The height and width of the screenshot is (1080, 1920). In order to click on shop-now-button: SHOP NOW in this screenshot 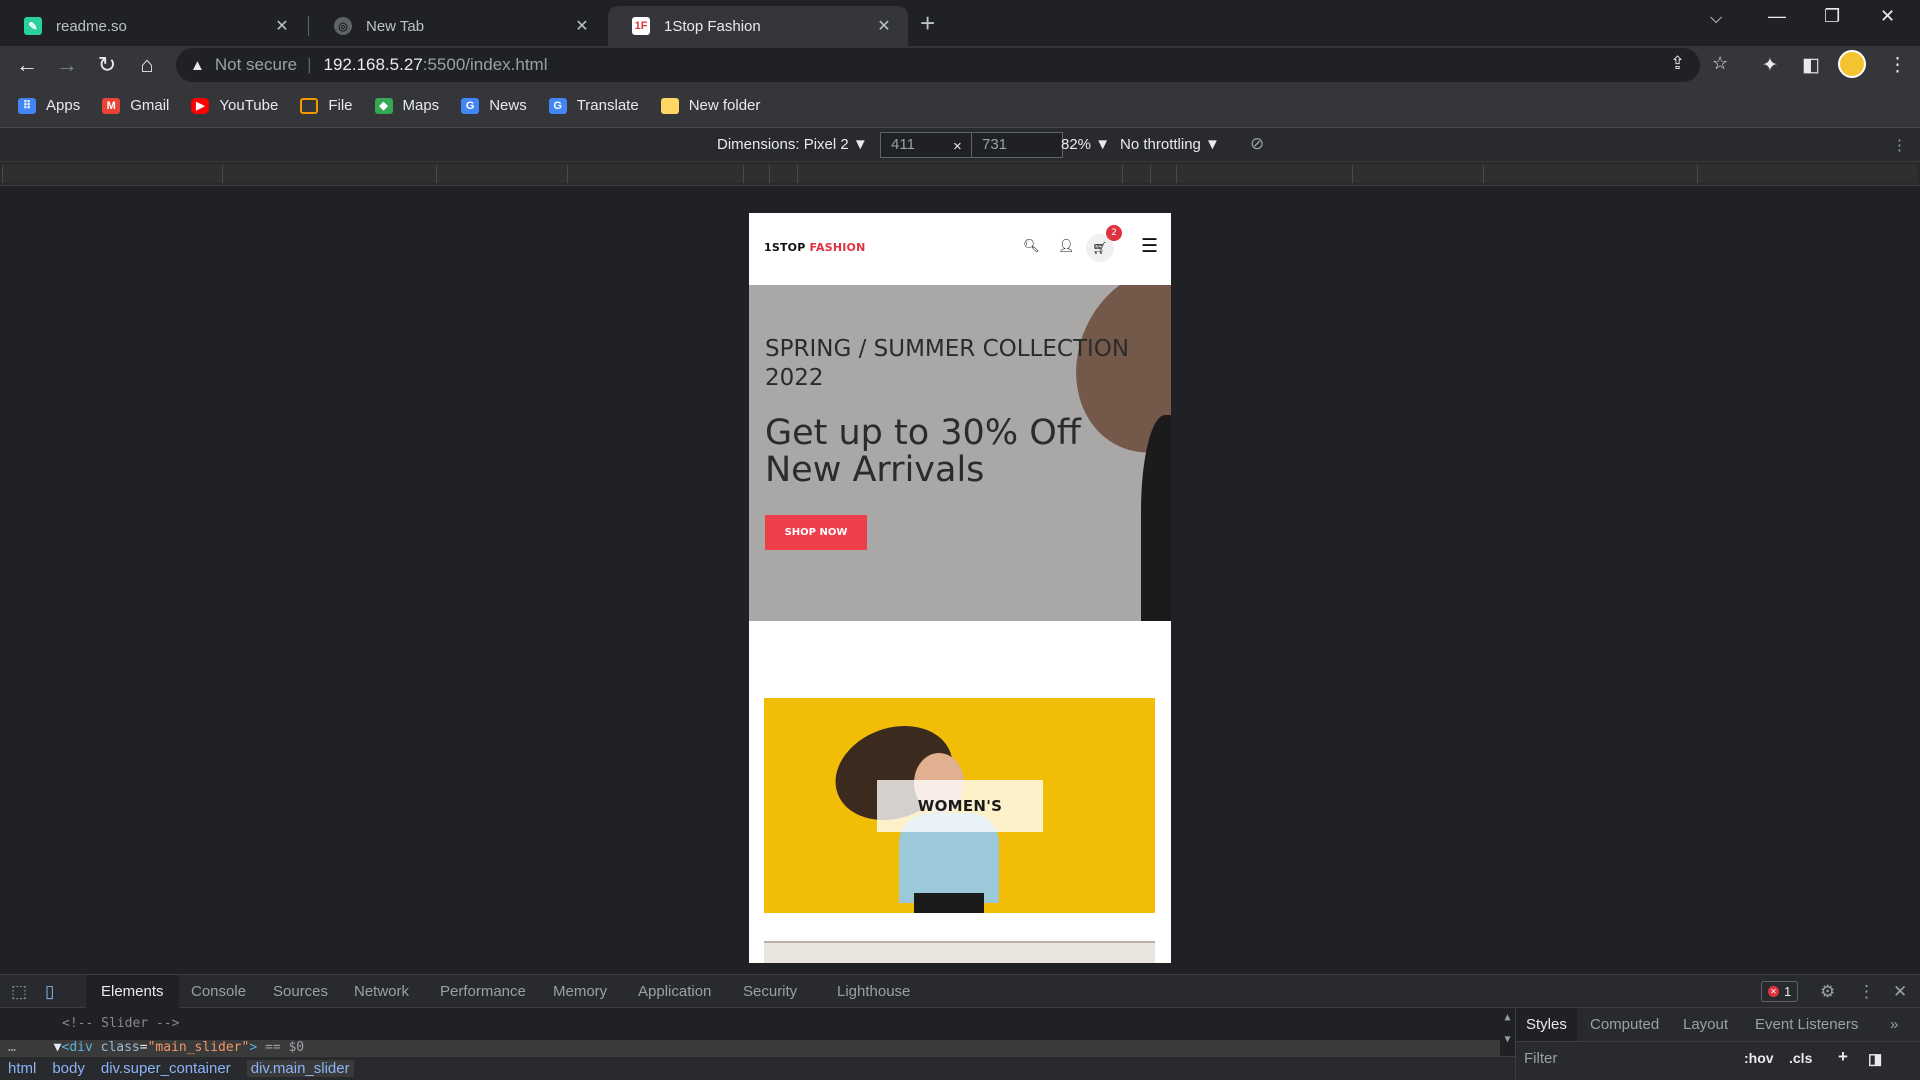, I will do `click(816, 532)`.